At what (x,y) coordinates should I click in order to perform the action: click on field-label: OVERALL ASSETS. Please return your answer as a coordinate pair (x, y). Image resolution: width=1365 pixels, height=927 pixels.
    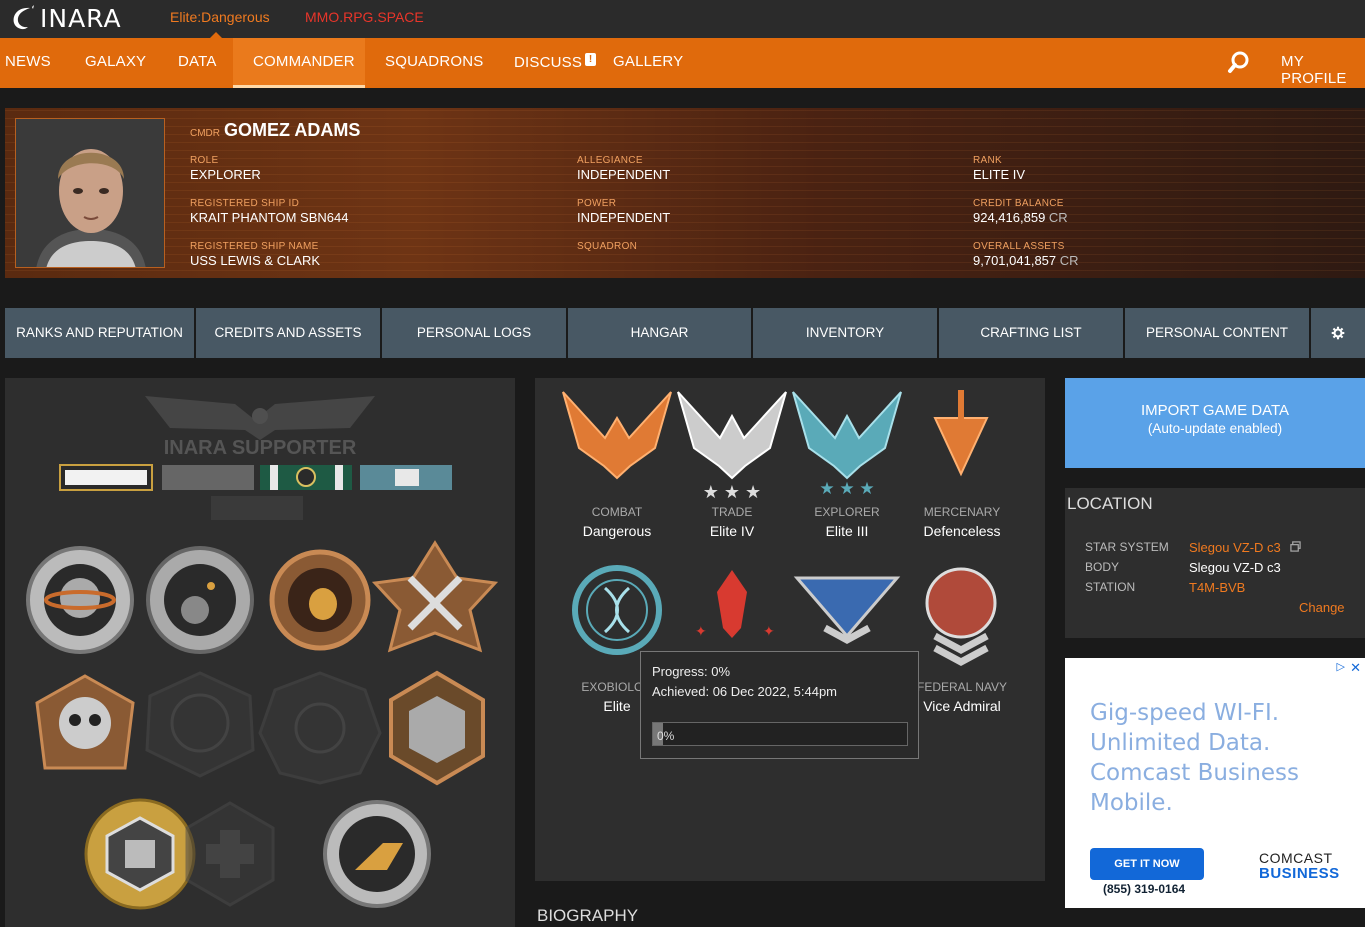
    Looking at the image, I should click on (1019, 246).